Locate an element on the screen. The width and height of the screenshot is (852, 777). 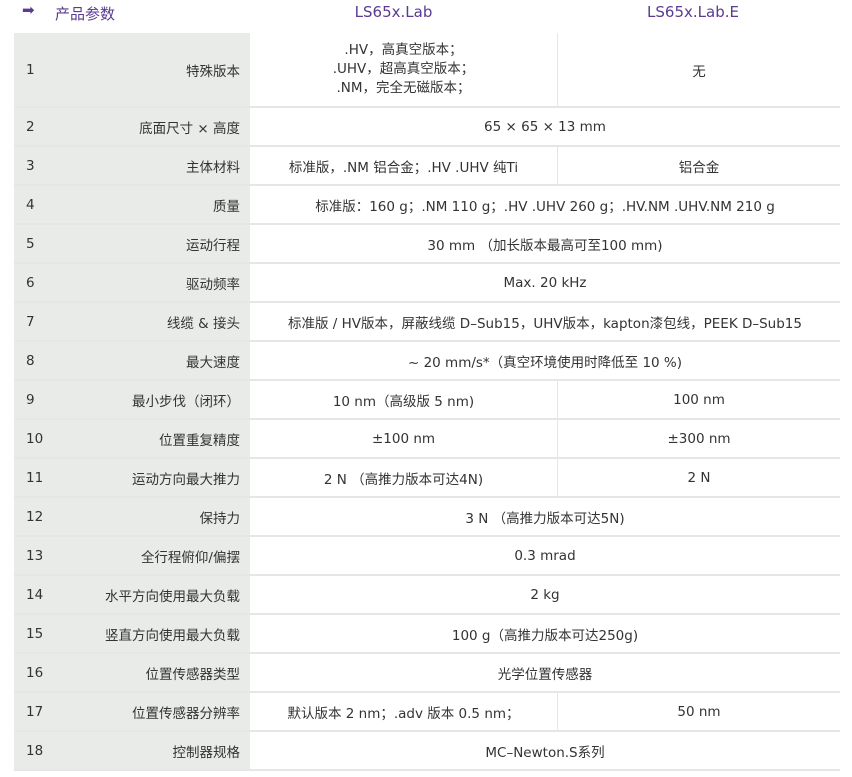
row-label: 最大速度 is located at coordinates (155, 361).